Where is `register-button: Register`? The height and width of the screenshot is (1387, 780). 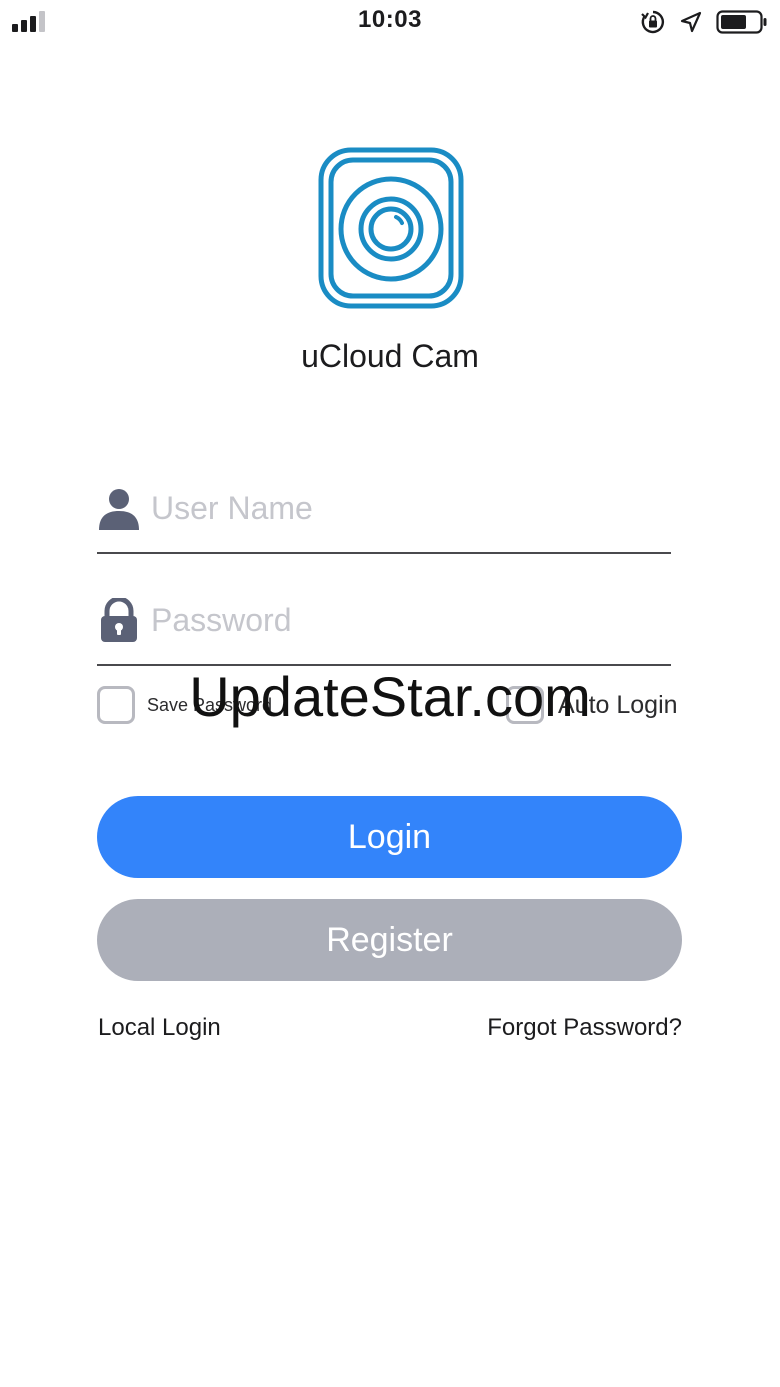
register-button: Register is located at coordinates (389, 940).